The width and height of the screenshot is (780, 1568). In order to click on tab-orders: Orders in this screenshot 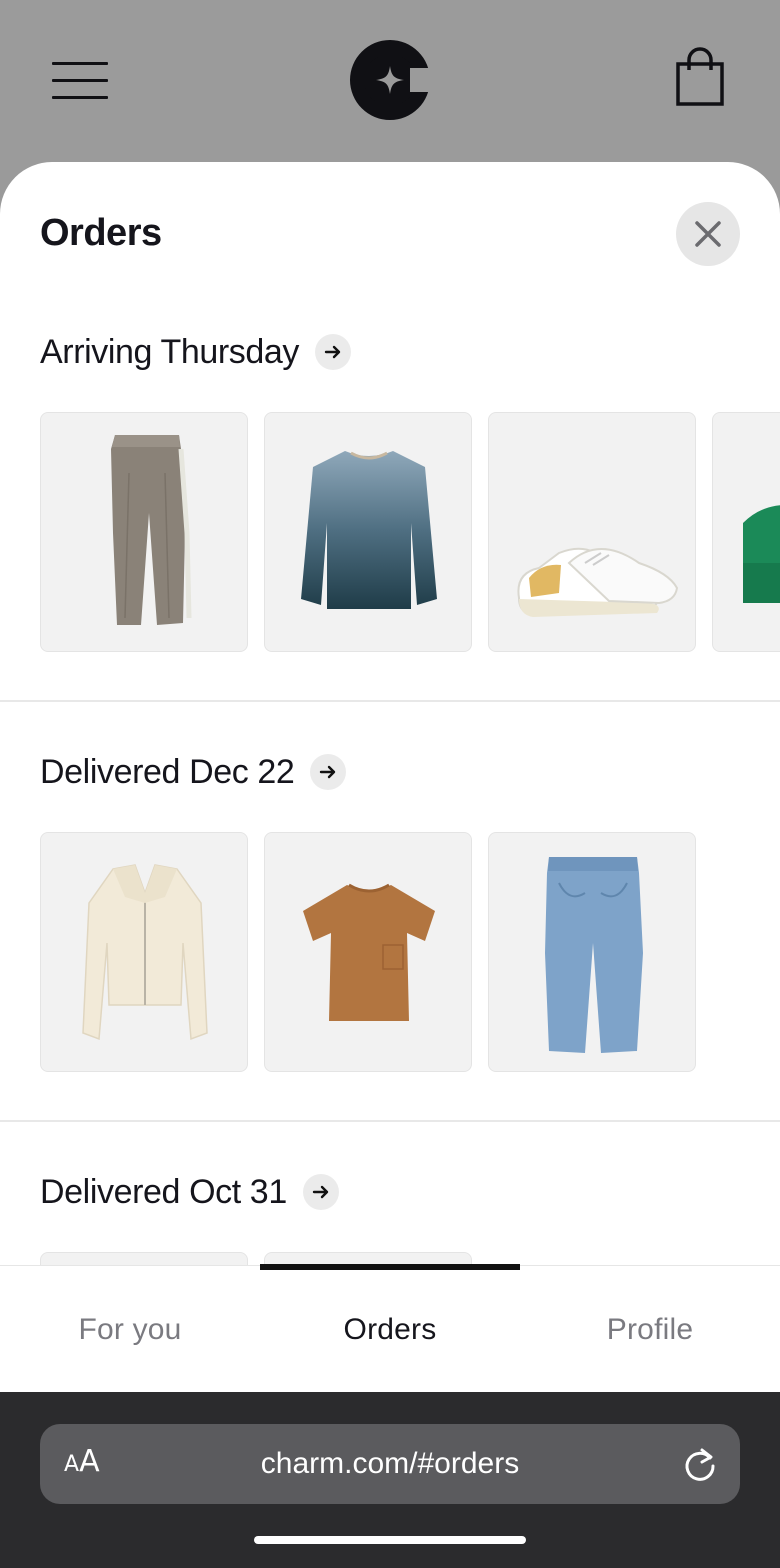, I will do `click(390, 1329)`.